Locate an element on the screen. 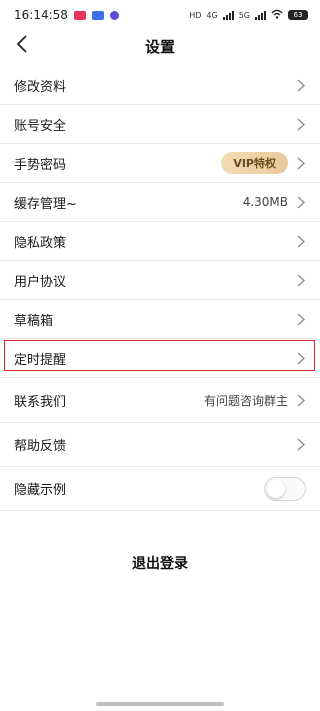 The image size is (320, 711). back-button is located at coordinates (22, 46).